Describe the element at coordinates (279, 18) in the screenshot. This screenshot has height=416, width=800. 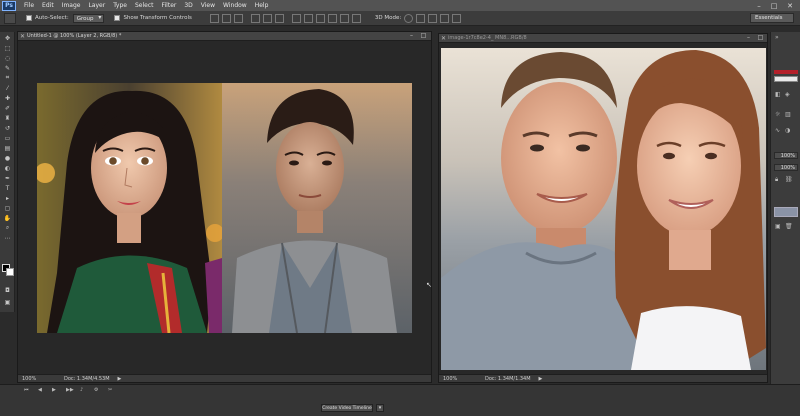
I see `align-right-icon` at that location.